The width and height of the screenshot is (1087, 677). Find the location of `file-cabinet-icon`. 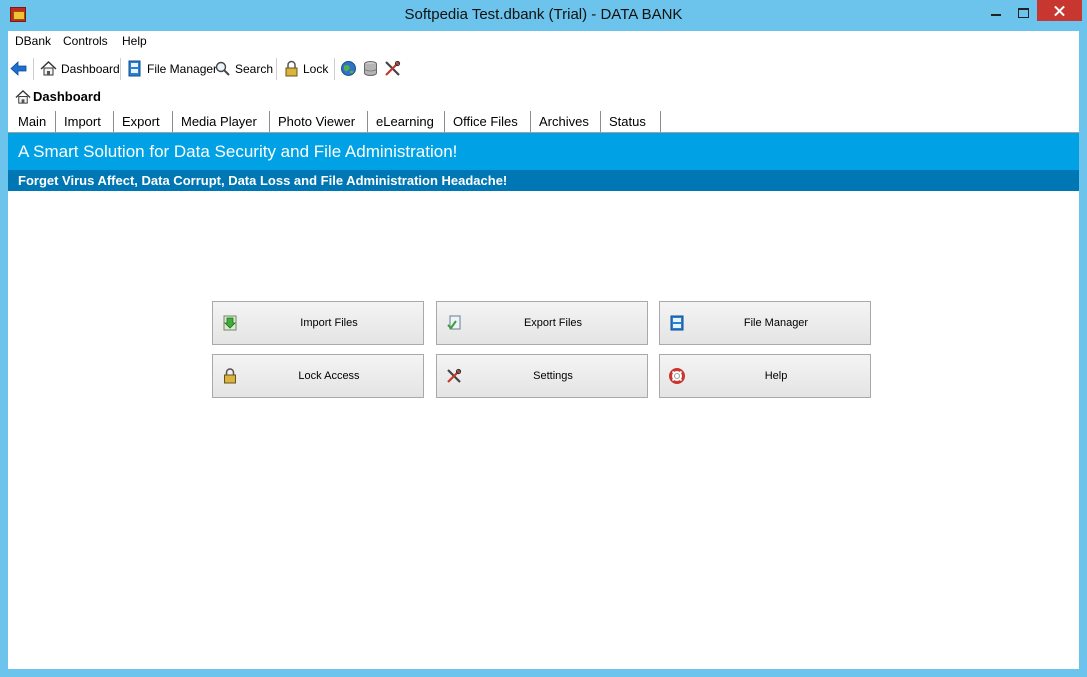

file-cabinet-icon is located at coordinates (134, 68).